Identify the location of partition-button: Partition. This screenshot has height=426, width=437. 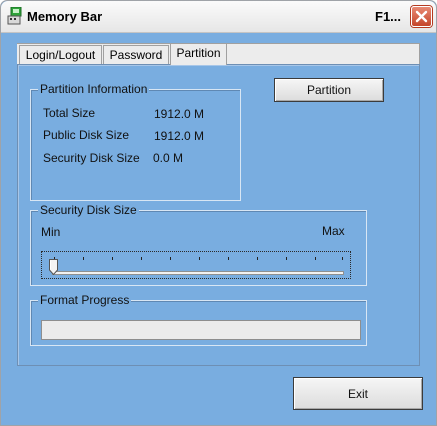
(329, 90).